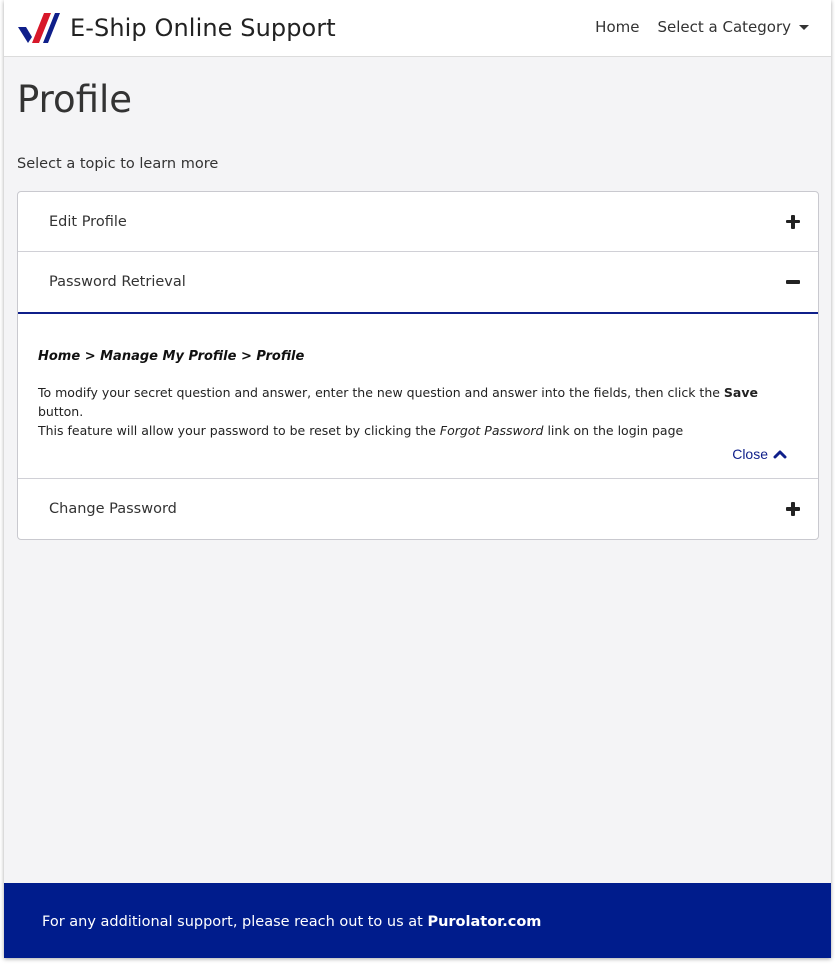  I want to click on accordion-item-change-password: Change Password, so click(418, 509).